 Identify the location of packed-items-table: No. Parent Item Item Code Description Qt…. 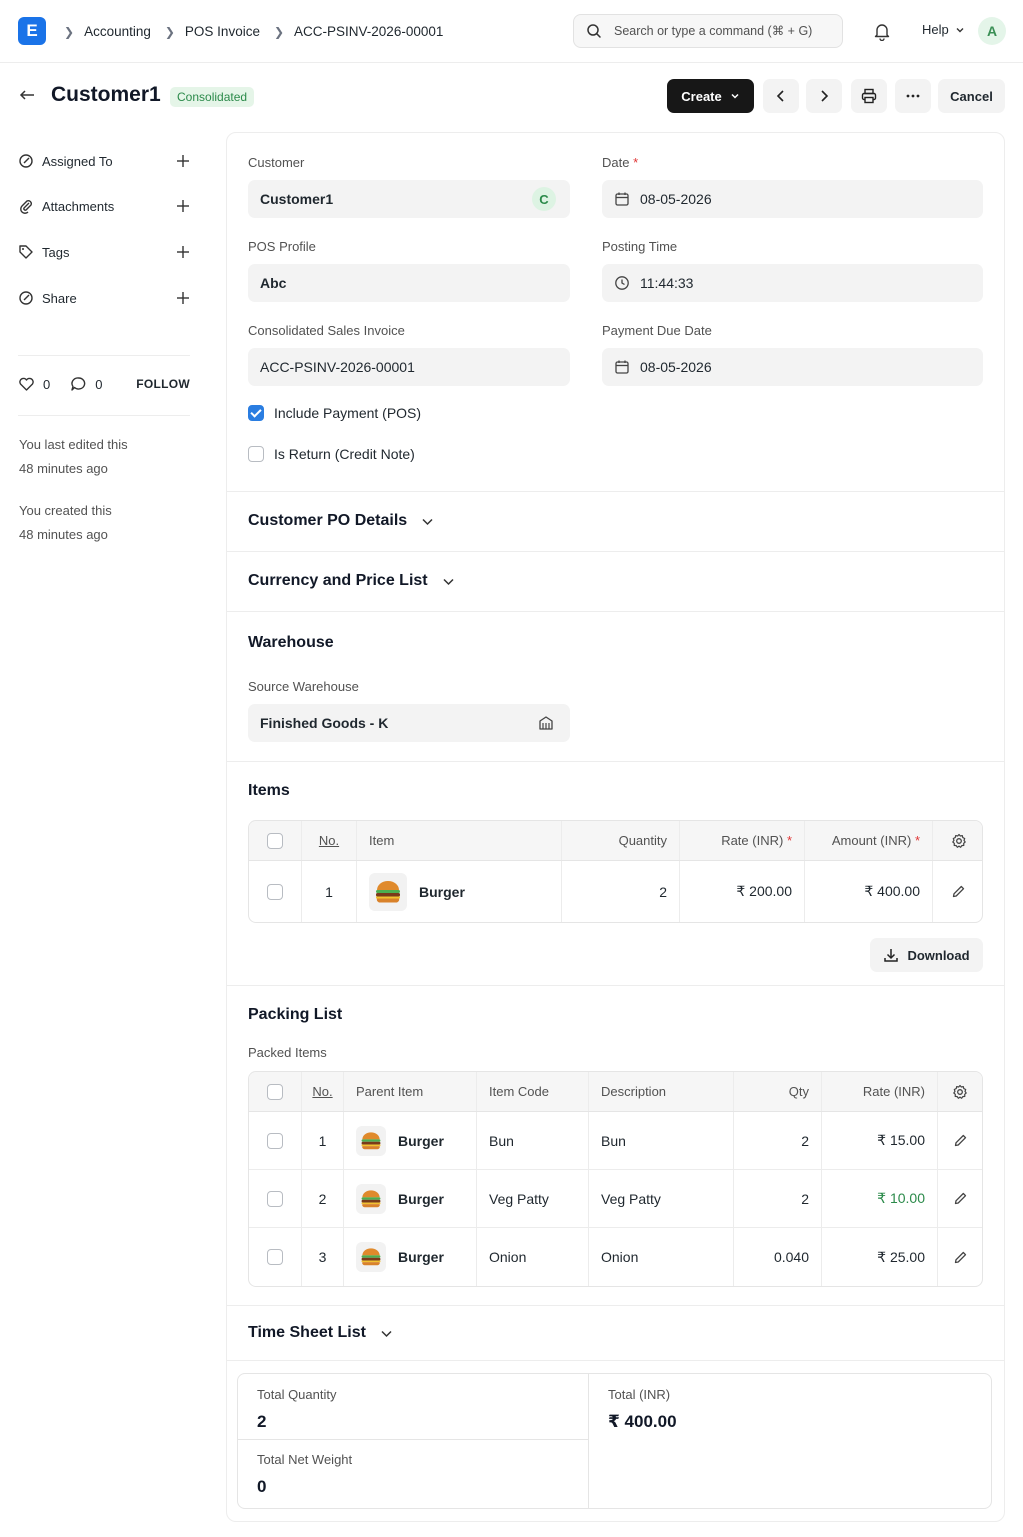
(615, 1179).